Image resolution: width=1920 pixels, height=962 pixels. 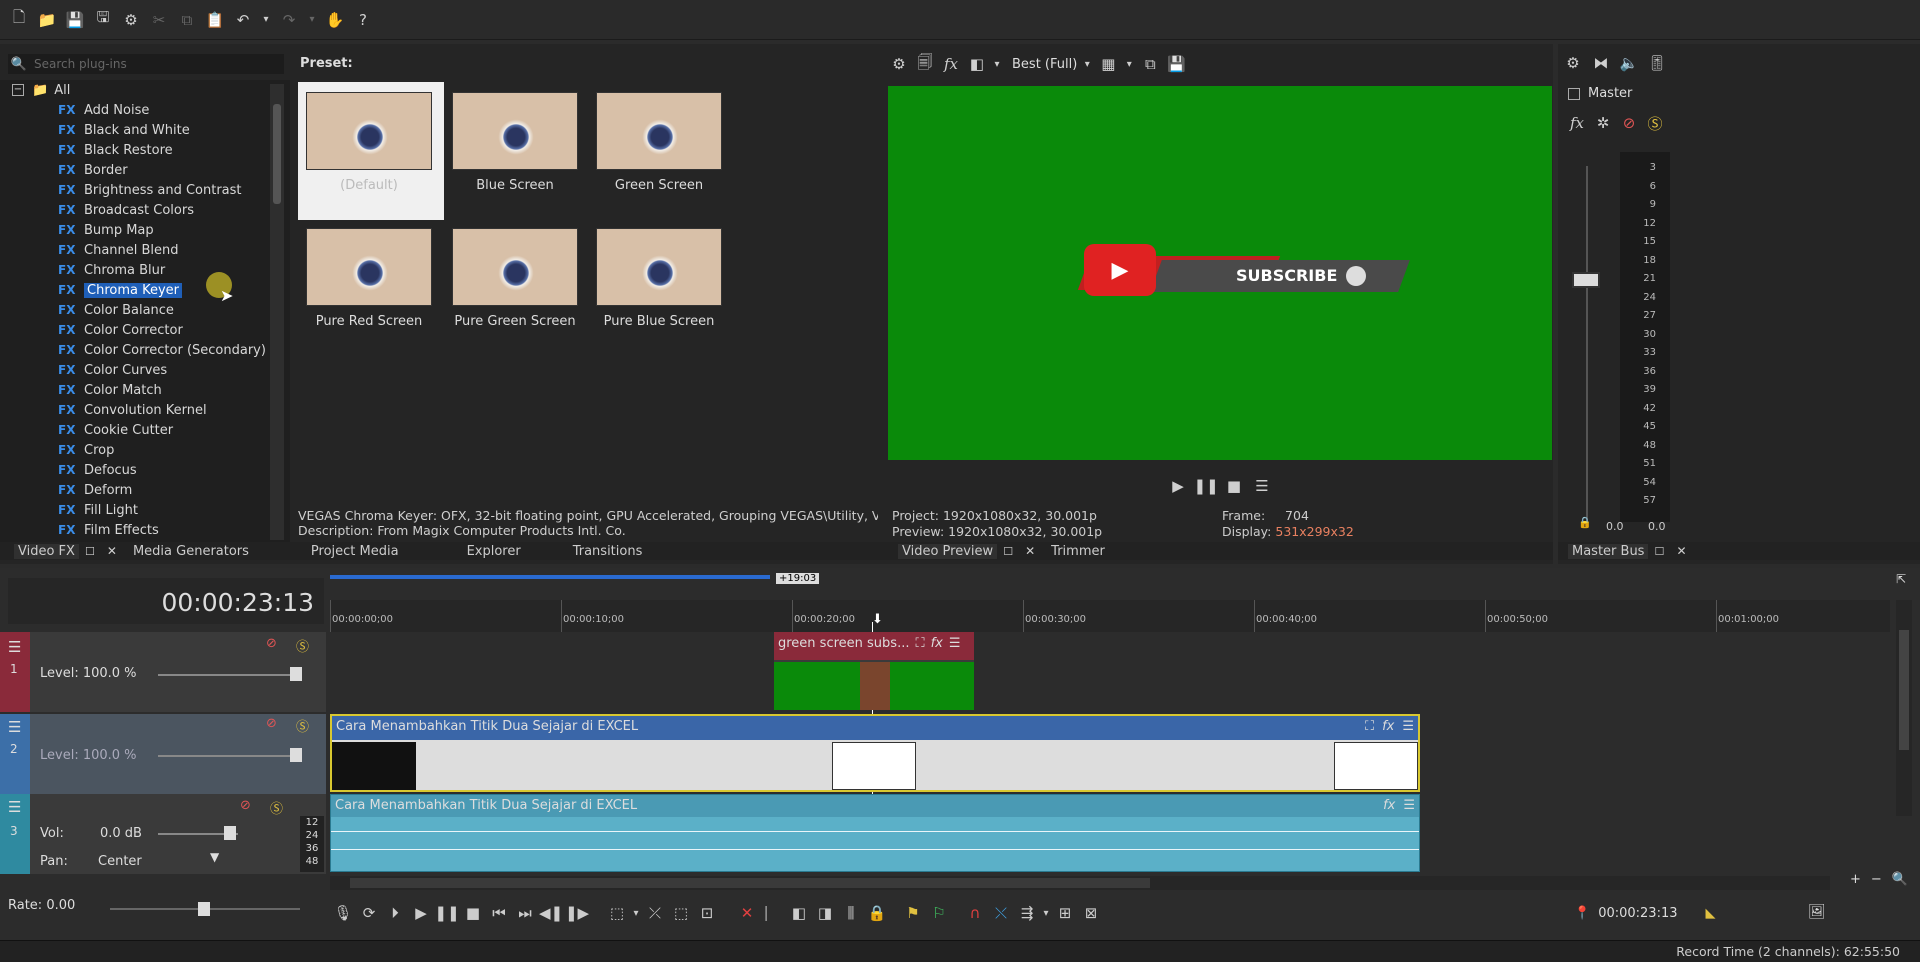 I want to click on timeline-vscroll, so click(x=1904, y=708).